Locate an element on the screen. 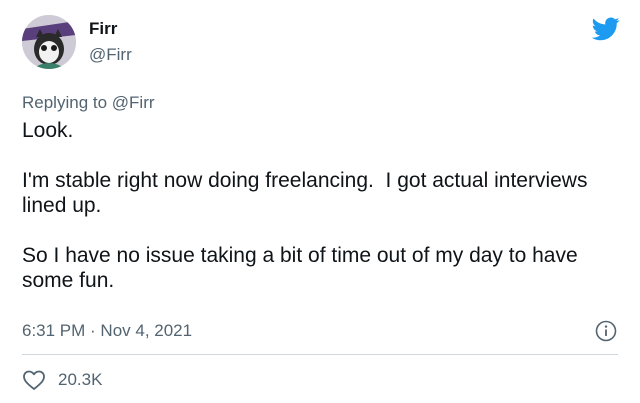 Image resolution: width=640 pixels, height=403 pixels. tweet-paragraph: Look. is located at coordinates (48, 130).